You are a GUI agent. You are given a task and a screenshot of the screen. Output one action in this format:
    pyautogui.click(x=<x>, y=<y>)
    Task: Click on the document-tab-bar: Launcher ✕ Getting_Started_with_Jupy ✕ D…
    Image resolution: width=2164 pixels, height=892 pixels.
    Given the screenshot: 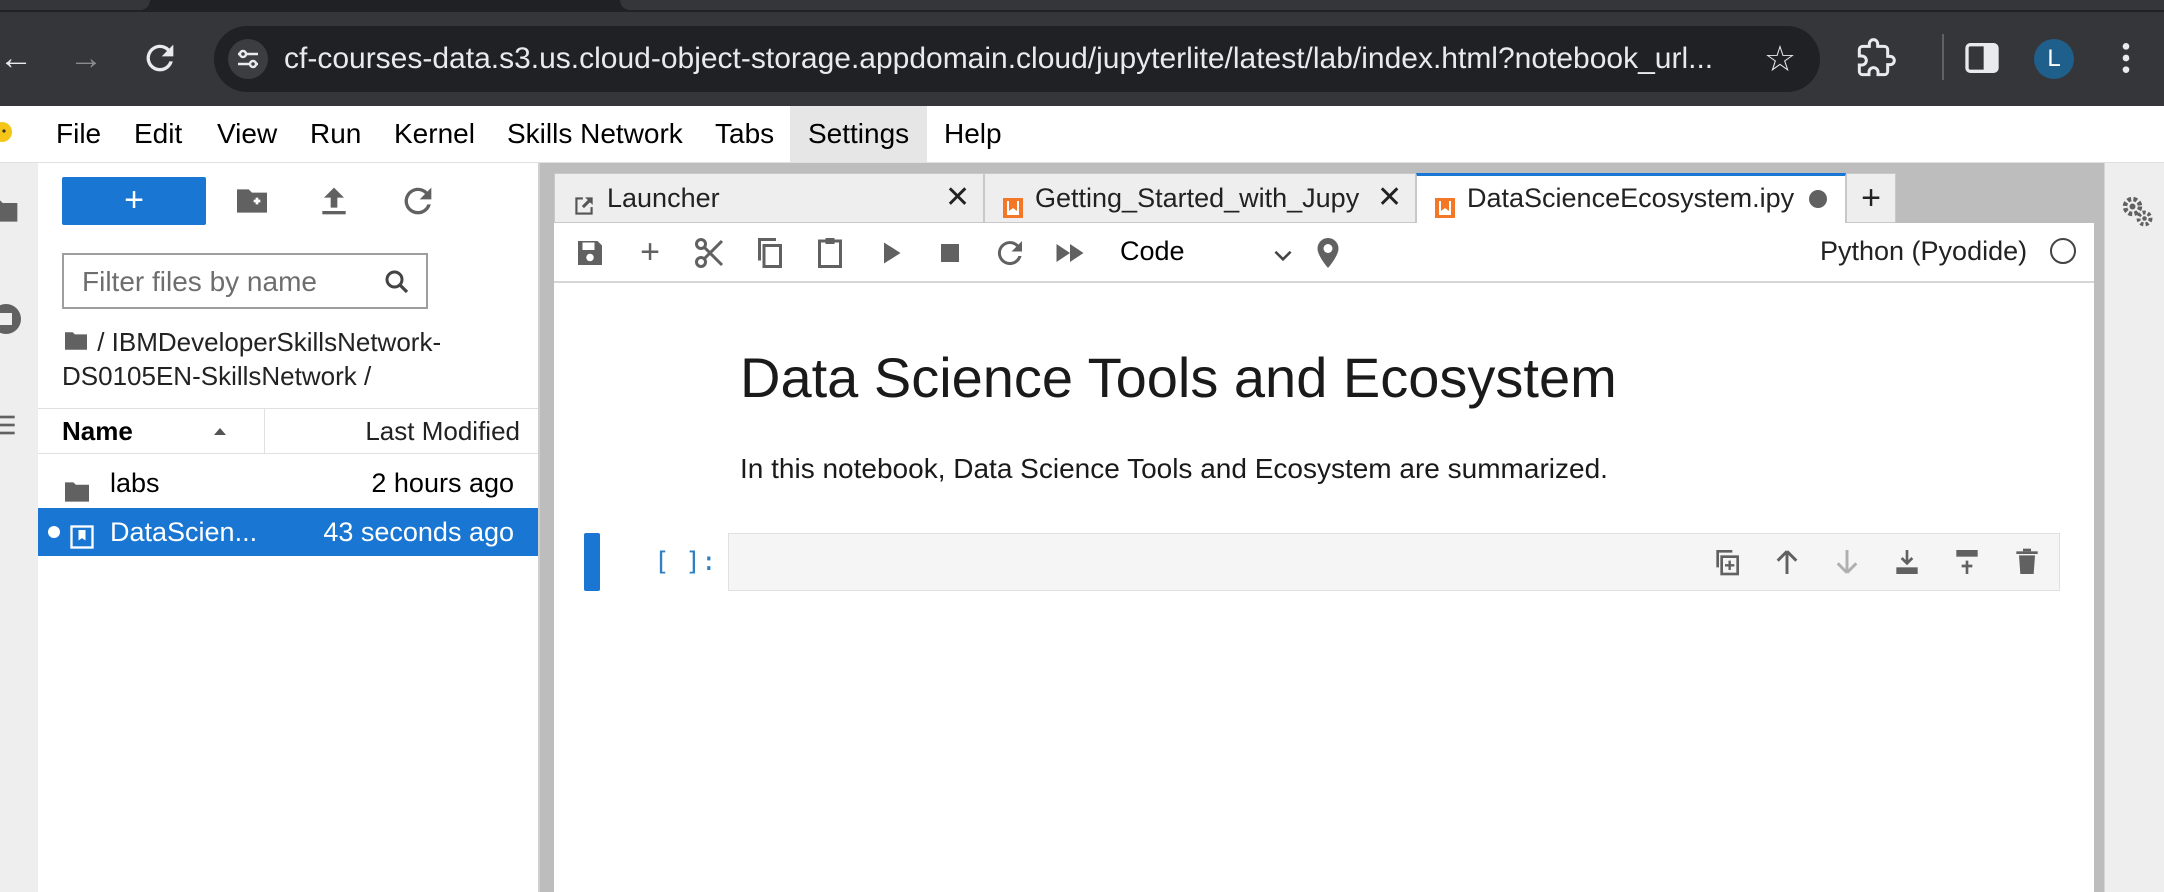 What is the action you would take?
    pyautogui.click(x=1324, y=198)
    